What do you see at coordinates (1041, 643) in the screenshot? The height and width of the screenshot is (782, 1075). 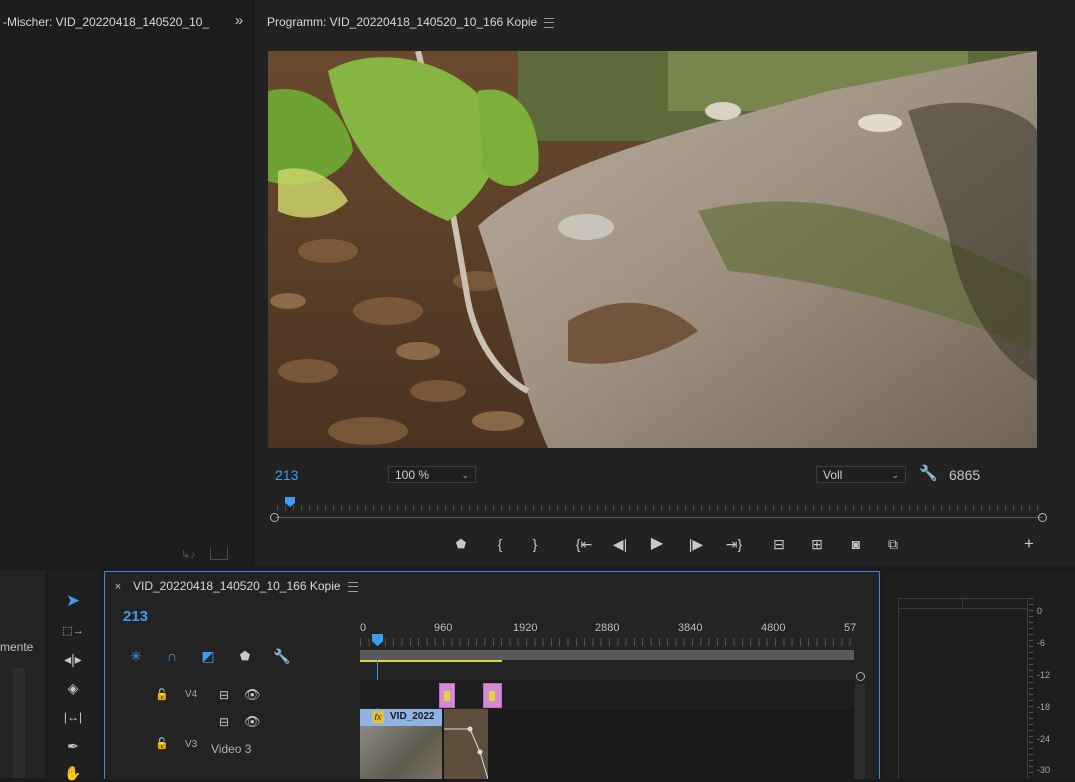 I see `db-label: -6` at bounding box center [1041, 643].